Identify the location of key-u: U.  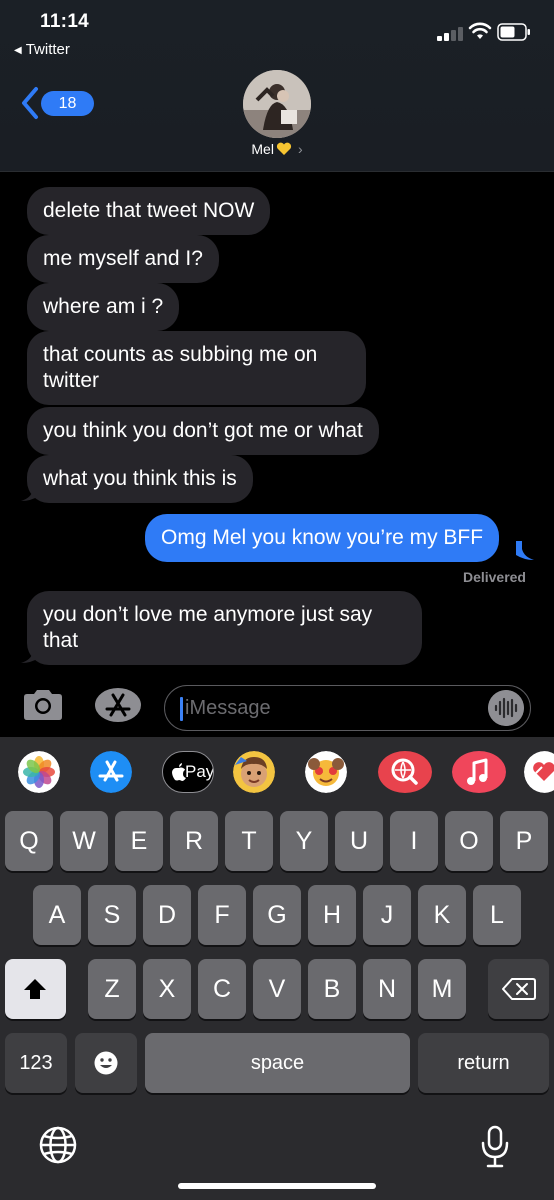
(359, 841).